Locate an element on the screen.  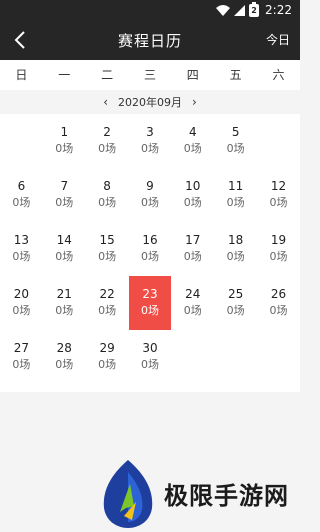
calendar-day-cell: 7 0场 is located at coordinates (64, 195).